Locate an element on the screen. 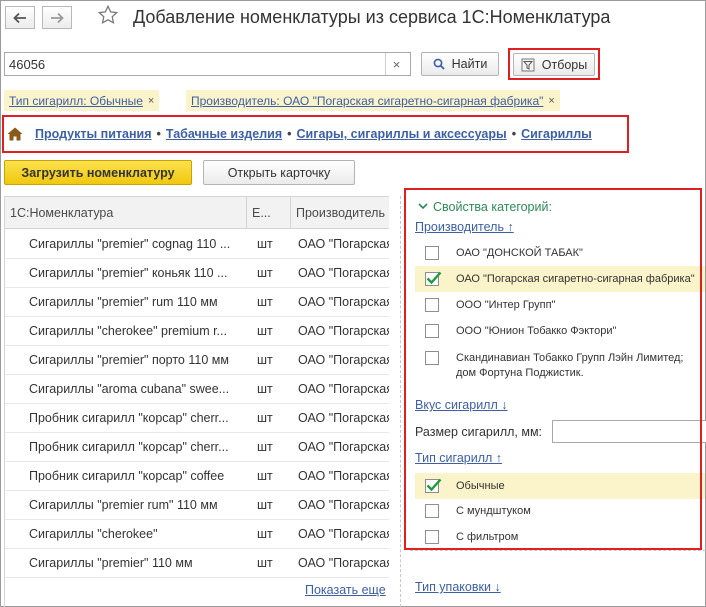 The width and height of the screenshot is (706, 607). search-input is located at coordinates (195, 64).